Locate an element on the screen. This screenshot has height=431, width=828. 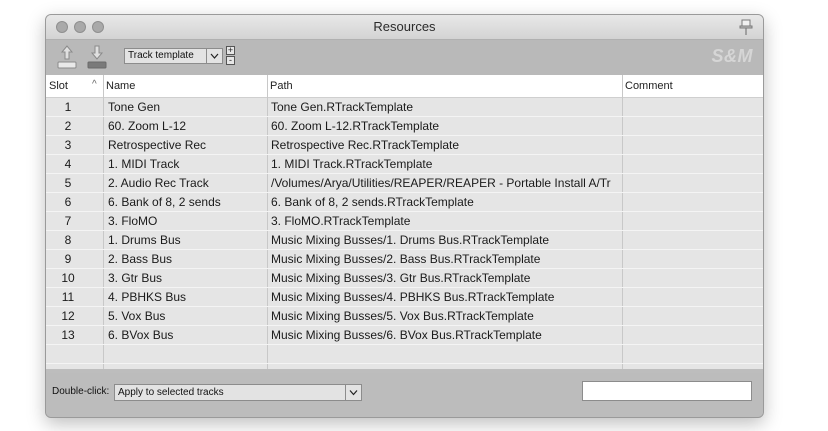
row-name: 1. Drums Bus is located at coordinates (144, 240).